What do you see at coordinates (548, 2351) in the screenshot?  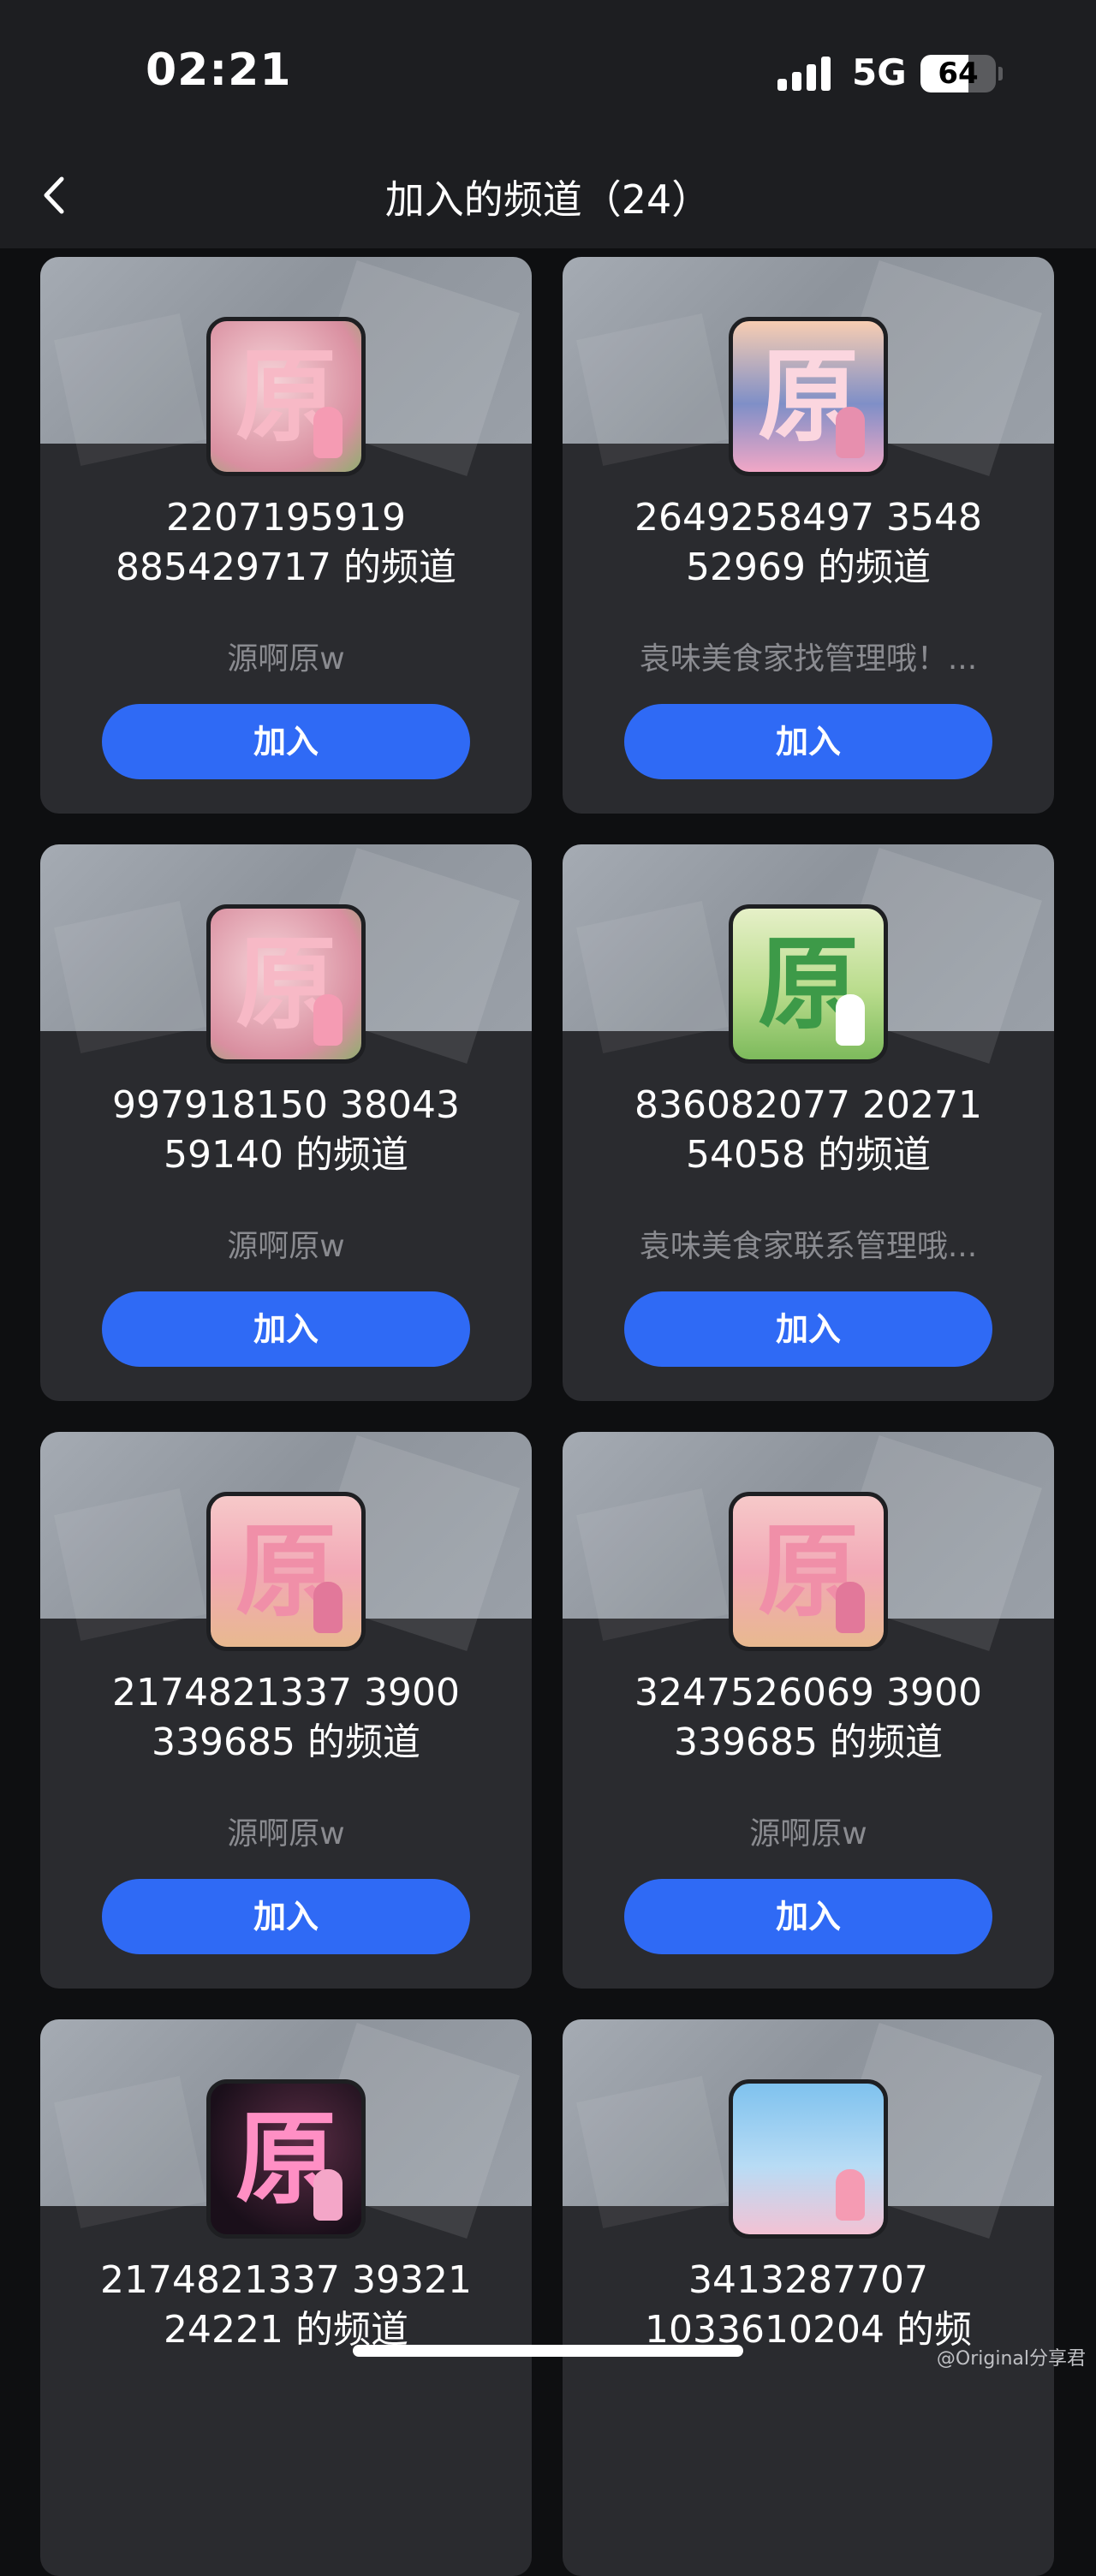 I see `home-indicator` at bounding box center [548, 2351].